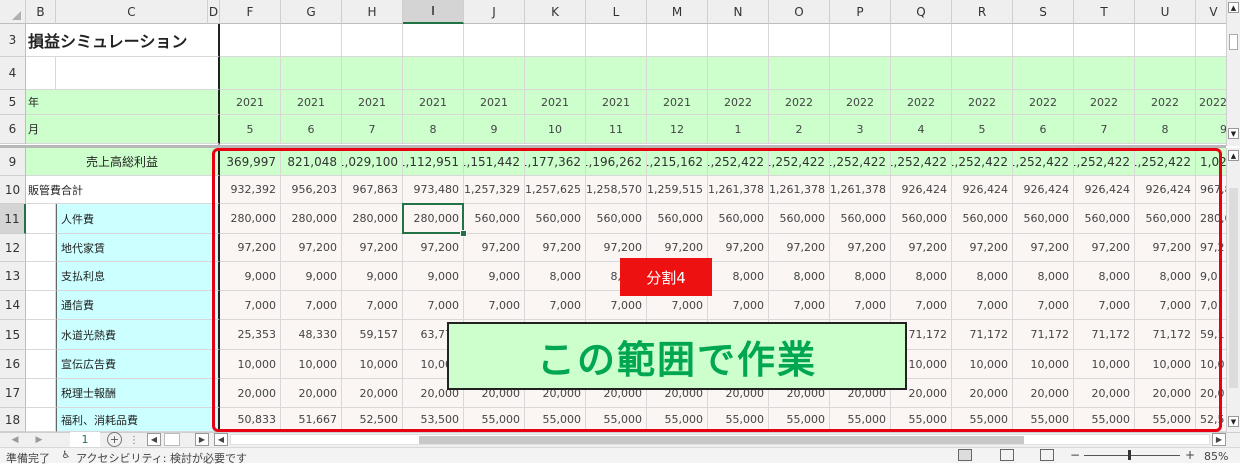  What do you see at coordinates (13, 162) in the screenshot?
I see `row-header-9: 9` at bounding box center [13, 162].